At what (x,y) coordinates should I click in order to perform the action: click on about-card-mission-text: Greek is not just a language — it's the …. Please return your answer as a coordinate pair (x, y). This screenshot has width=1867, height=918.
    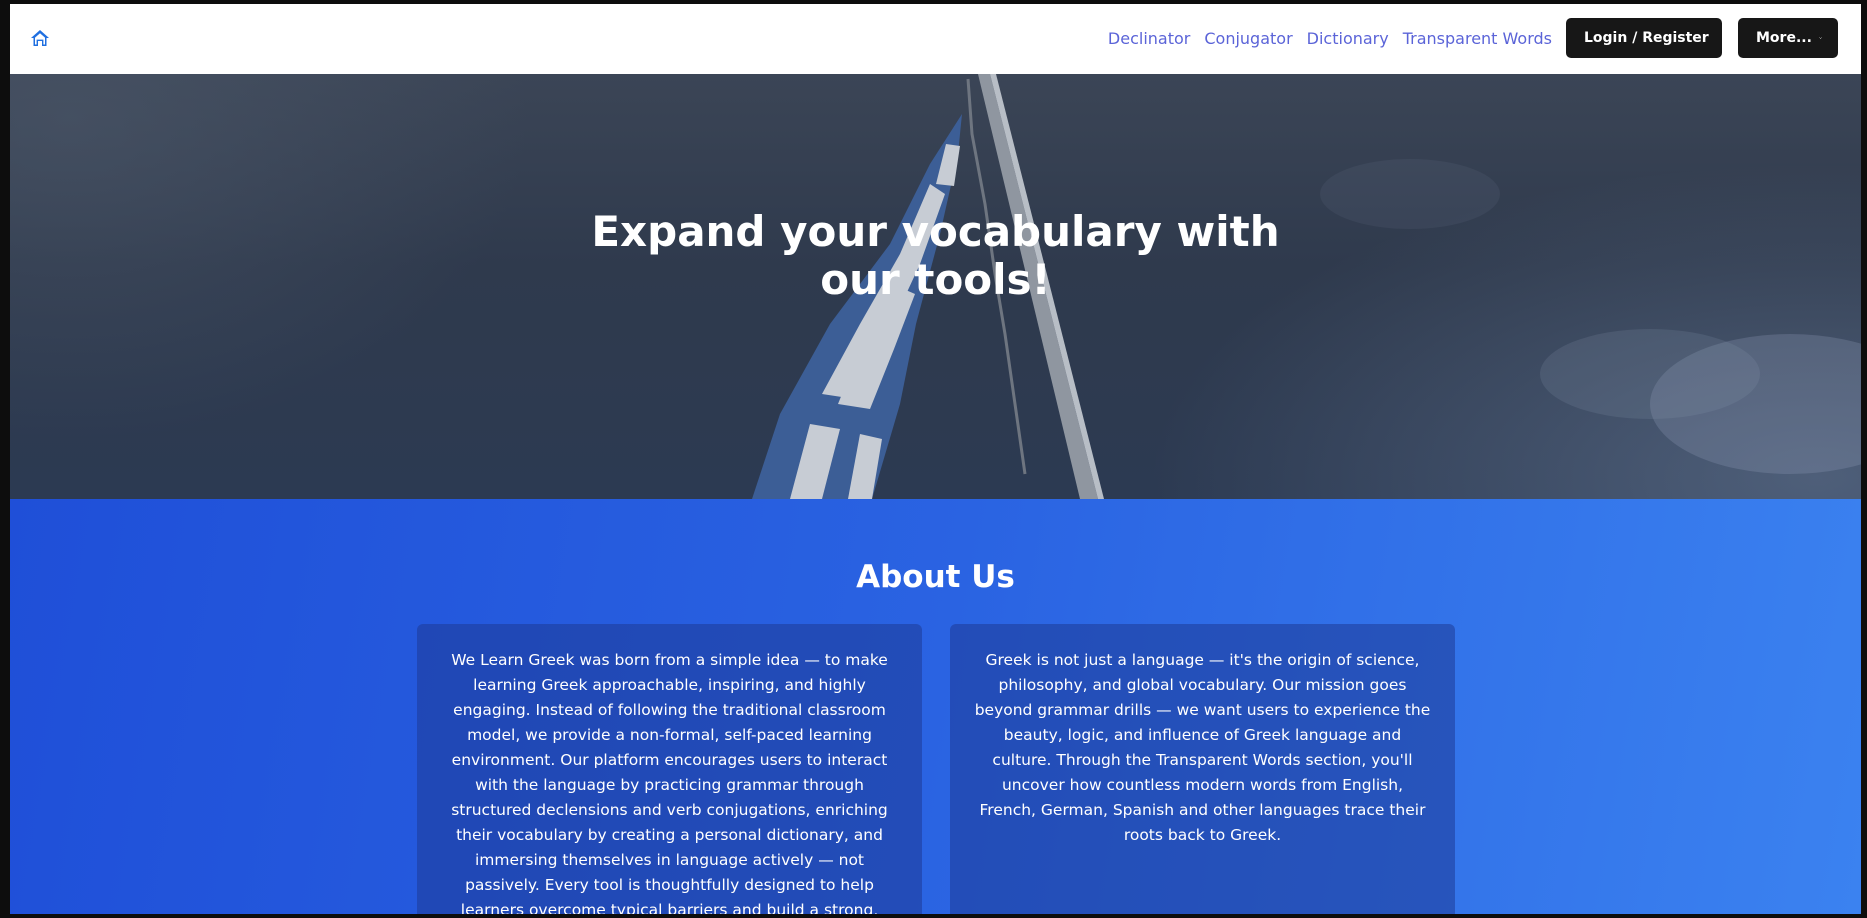
    Looking at the image, I should click on (1202, 747).